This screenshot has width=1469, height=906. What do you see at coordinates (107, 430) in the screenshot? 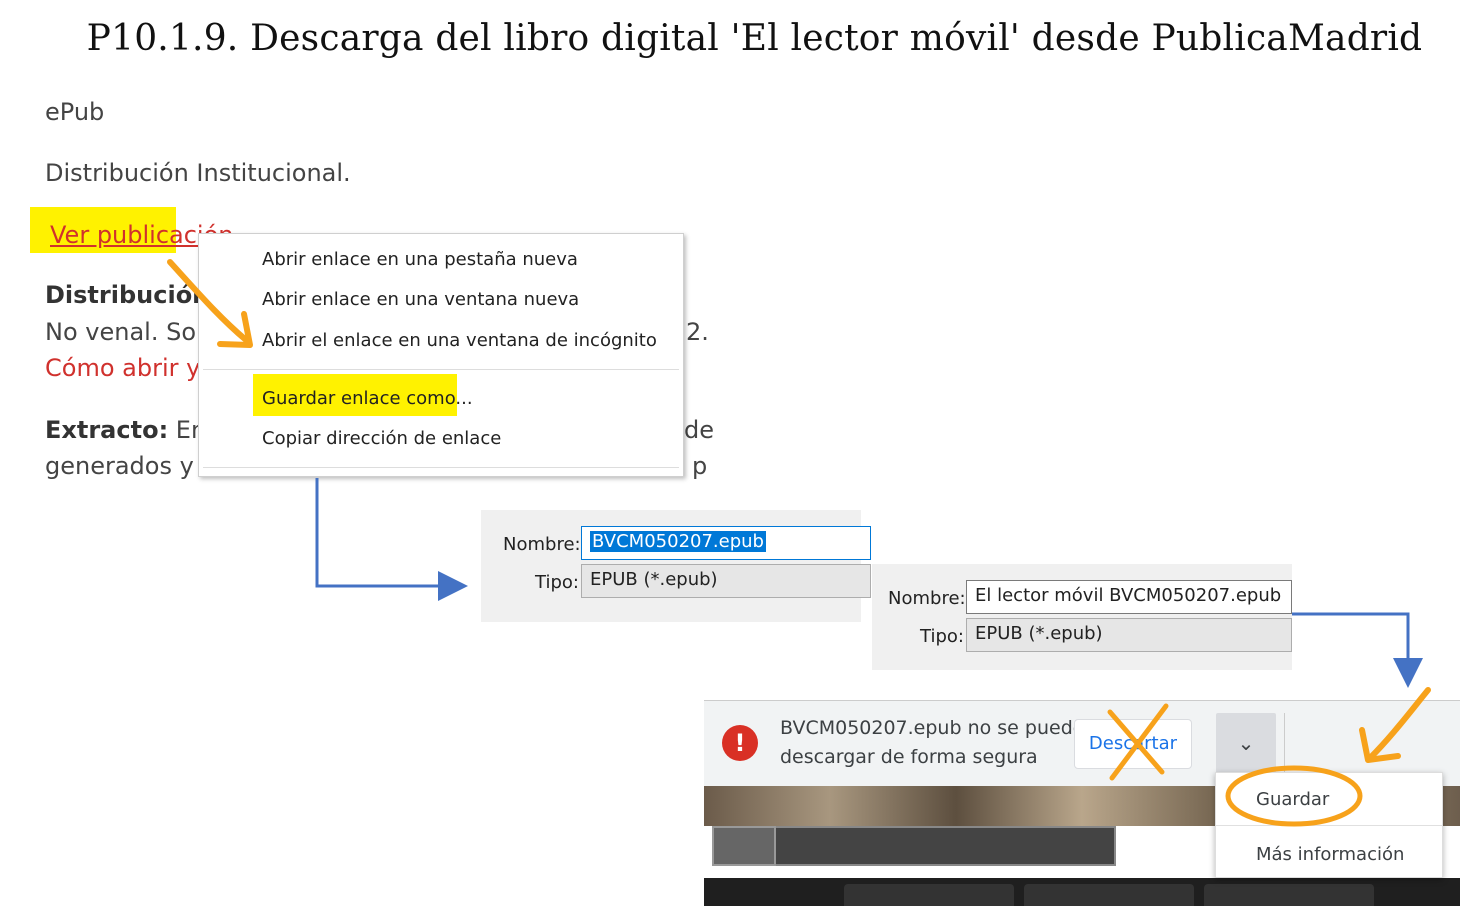
I see `extract-label: Extracto:` at bounding box center [107, 430].